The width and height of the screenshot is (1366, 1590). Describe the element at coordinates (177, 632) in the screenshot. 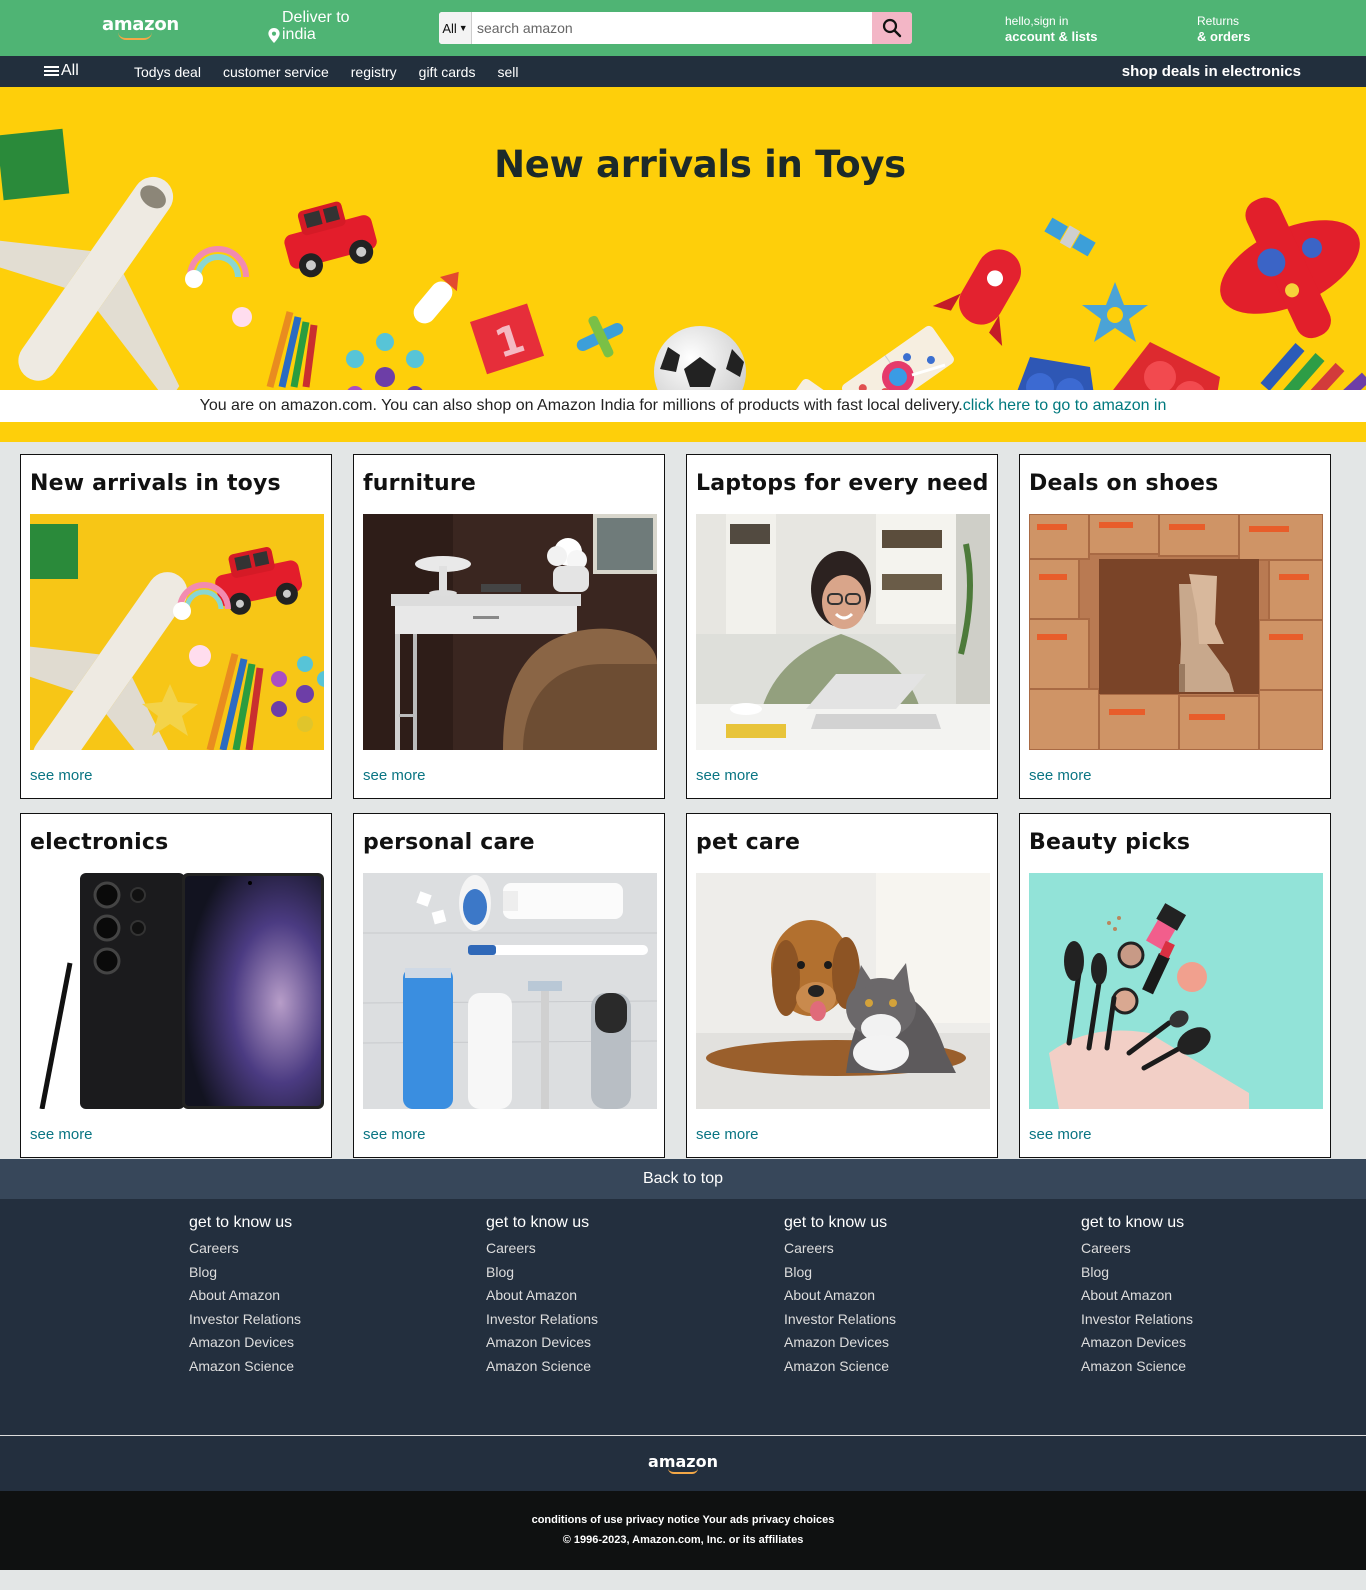

I see `toys-image` at that location.